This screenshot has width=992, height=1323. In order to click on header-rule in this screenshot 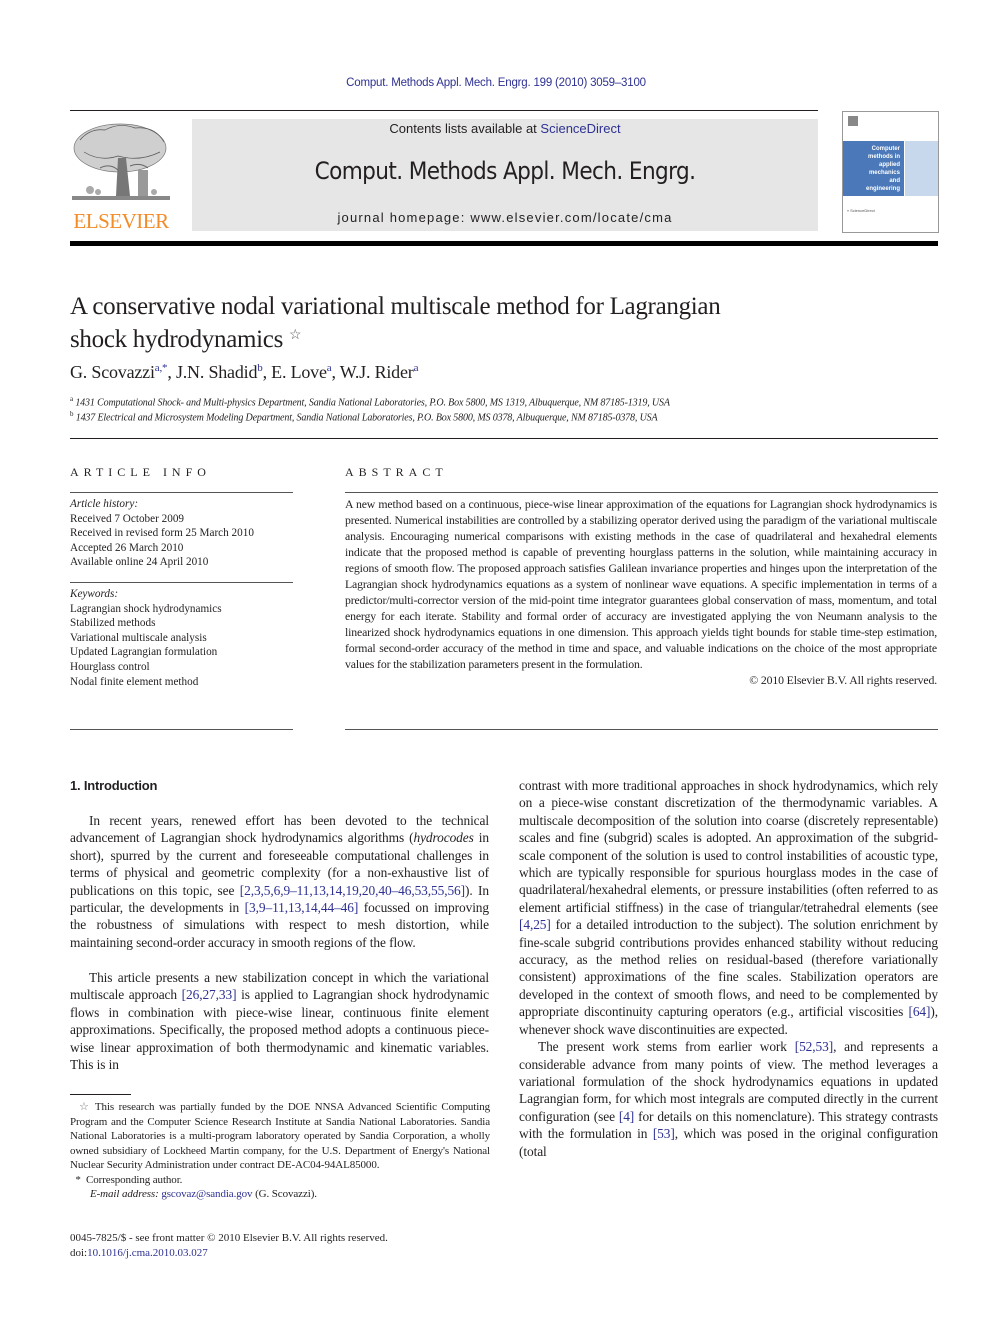, I will do `click(444, 110)`.